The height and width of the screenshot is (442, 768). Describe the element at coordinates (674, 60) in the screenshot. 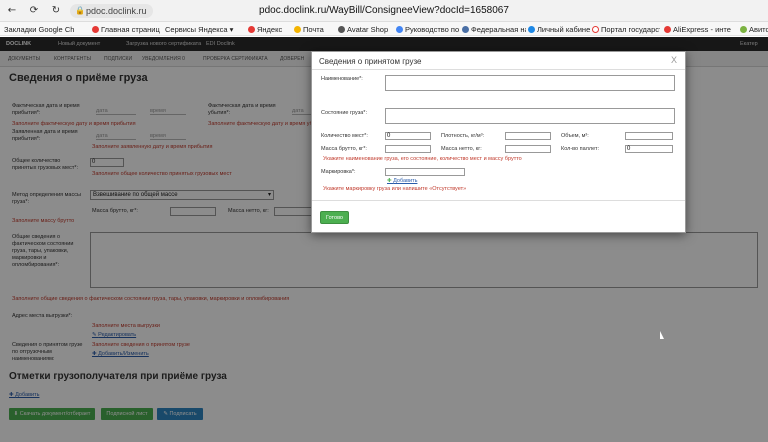

I see `close-icon: X` at that location.